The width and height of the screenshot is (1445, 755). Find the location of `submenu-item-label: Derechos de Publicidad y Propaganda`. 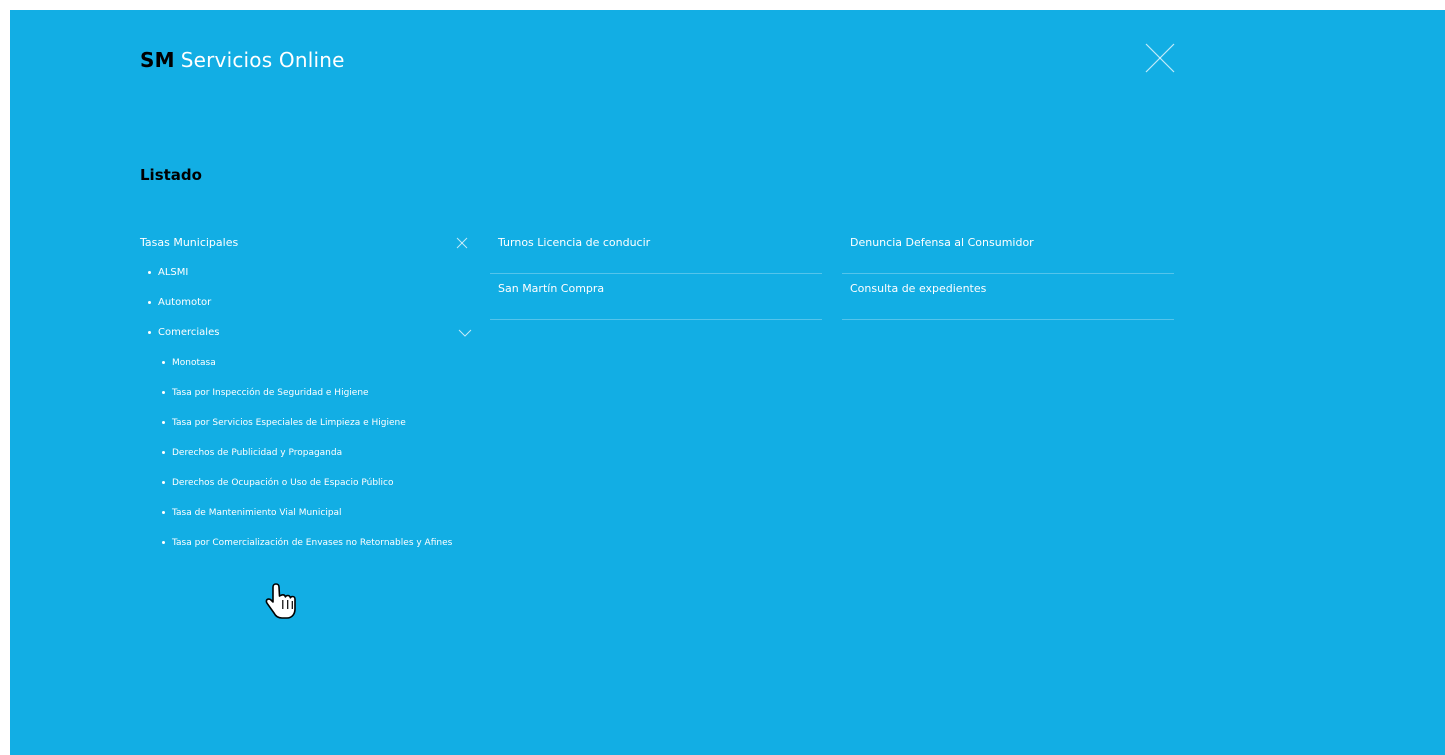

submenu-item-label: Derechos de Publicidad y Propaganda is located at coordinates (257, 453).